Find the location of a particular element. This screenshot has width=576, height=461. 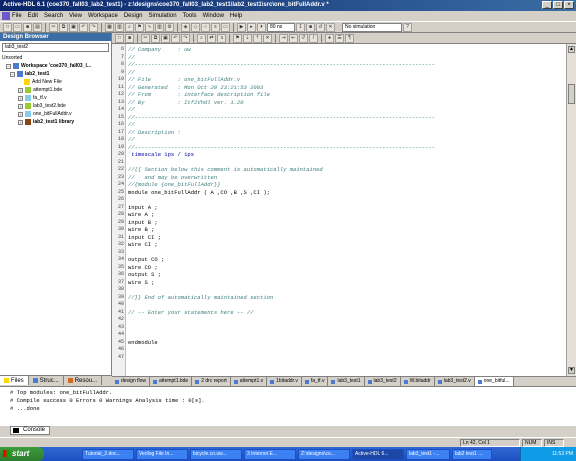

doc-tab: fa_tf.v is located at coordinates (315, 381).